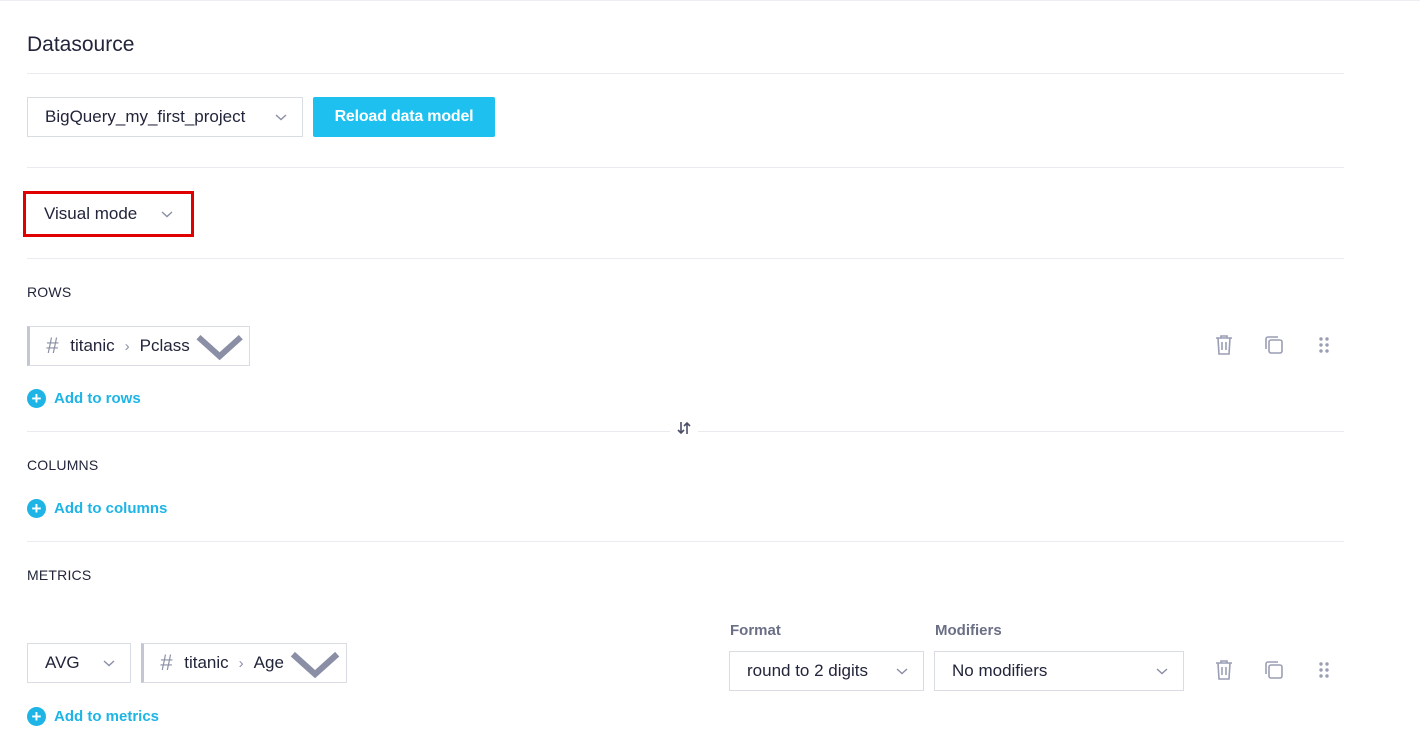 This screenshot has height=733, width=1420. Describe the element at coordinates (62, 662) in the screenshot. I see `aggregation-value: AVG` at that location.